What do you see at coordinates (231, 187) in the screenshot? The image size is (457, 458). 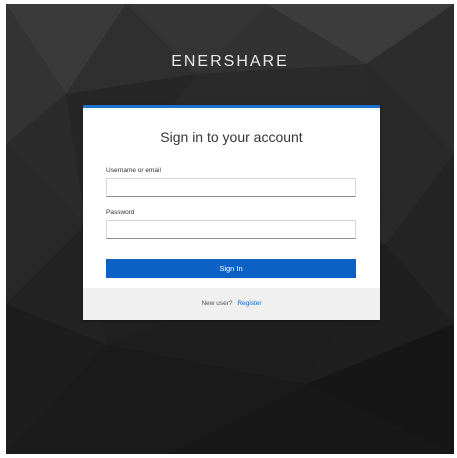 I see `username-input` at bounding box center [231, 187].